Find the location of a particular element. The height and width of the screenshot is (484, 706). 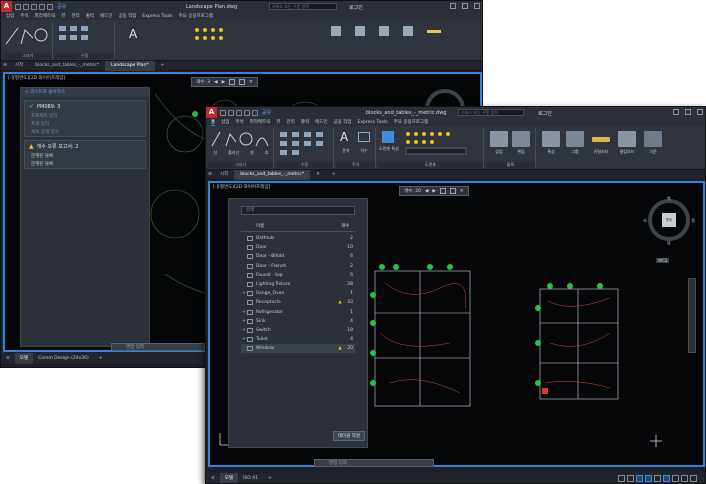

tab-layout: ISO A1 is located at coordinates (250, 478).